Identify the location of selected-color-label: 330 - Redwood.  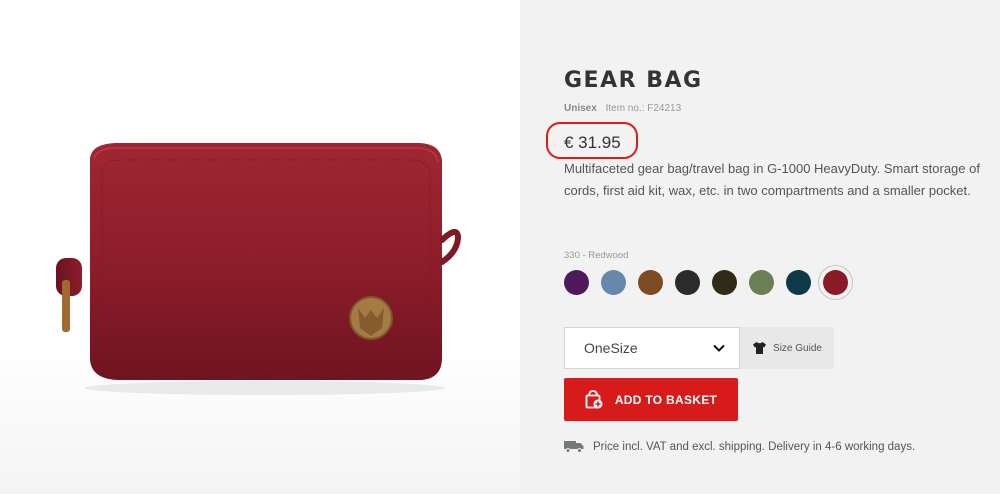
(596, 255).